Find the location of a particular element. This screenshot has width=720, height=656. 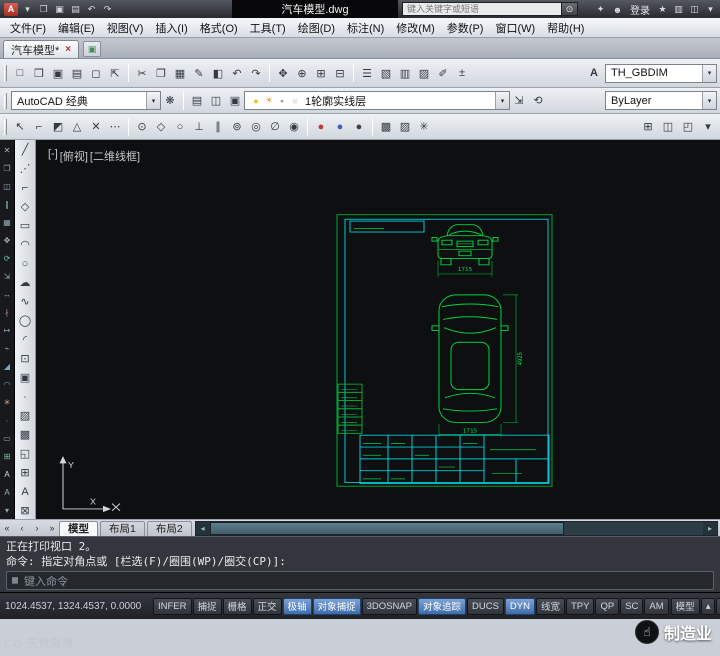

quickcalc-button: ± is located at coordinates (462, 73).